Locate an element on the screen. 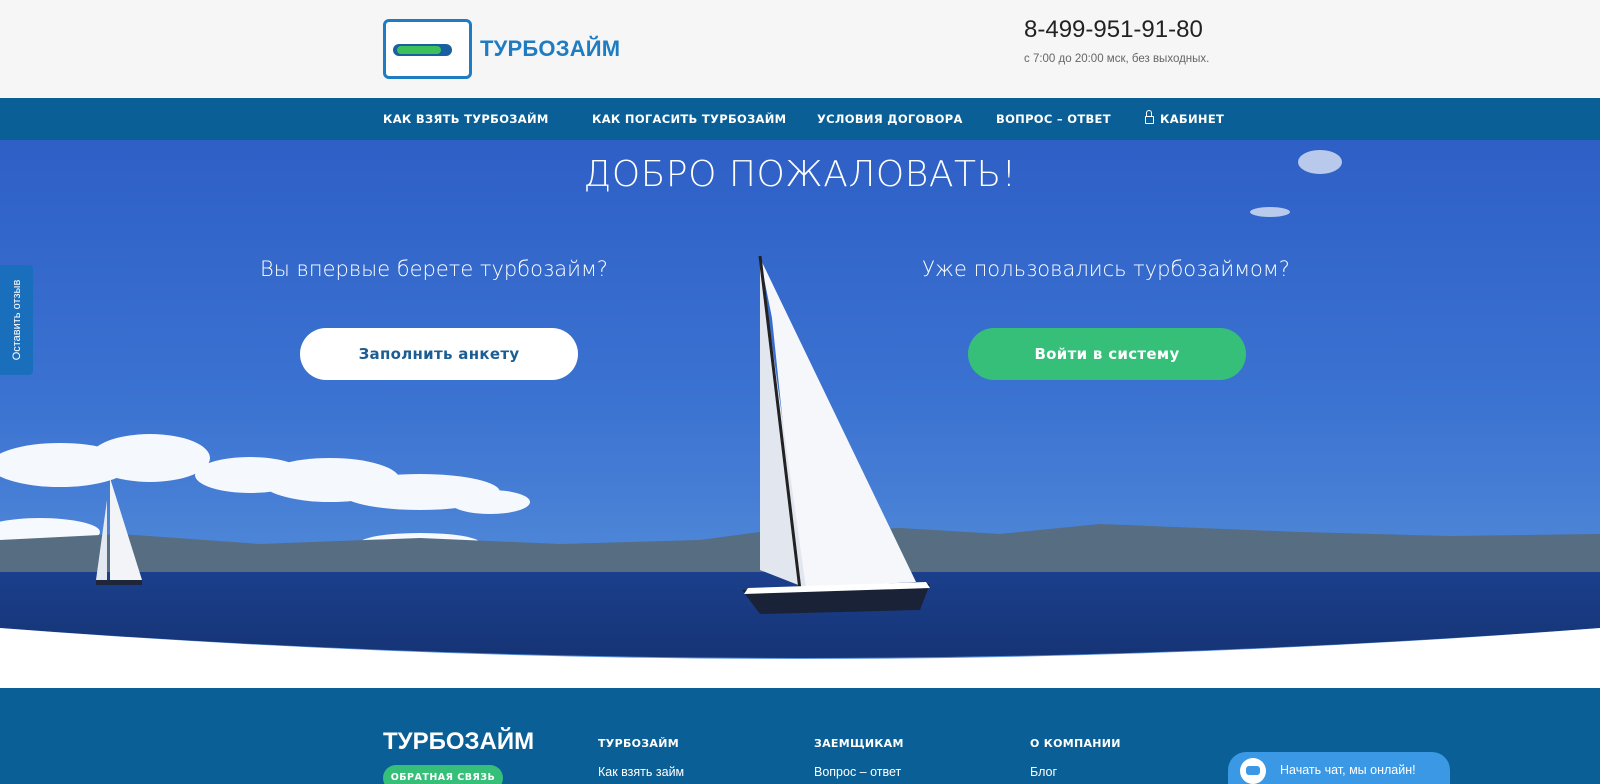  nav-item-label: УСЛОВИЯ ДОГОВОРА is located at coordinates (890, 119).